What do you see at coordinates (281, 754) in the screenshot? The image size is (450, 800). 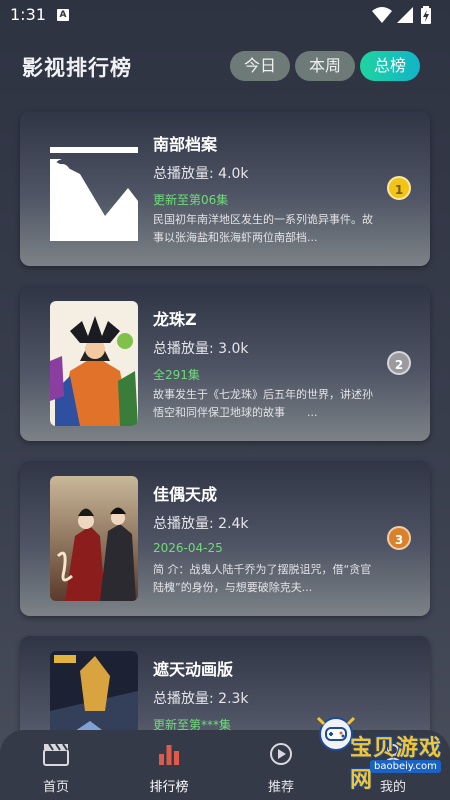 I see `play-icon` at bounding box center [281, 754].